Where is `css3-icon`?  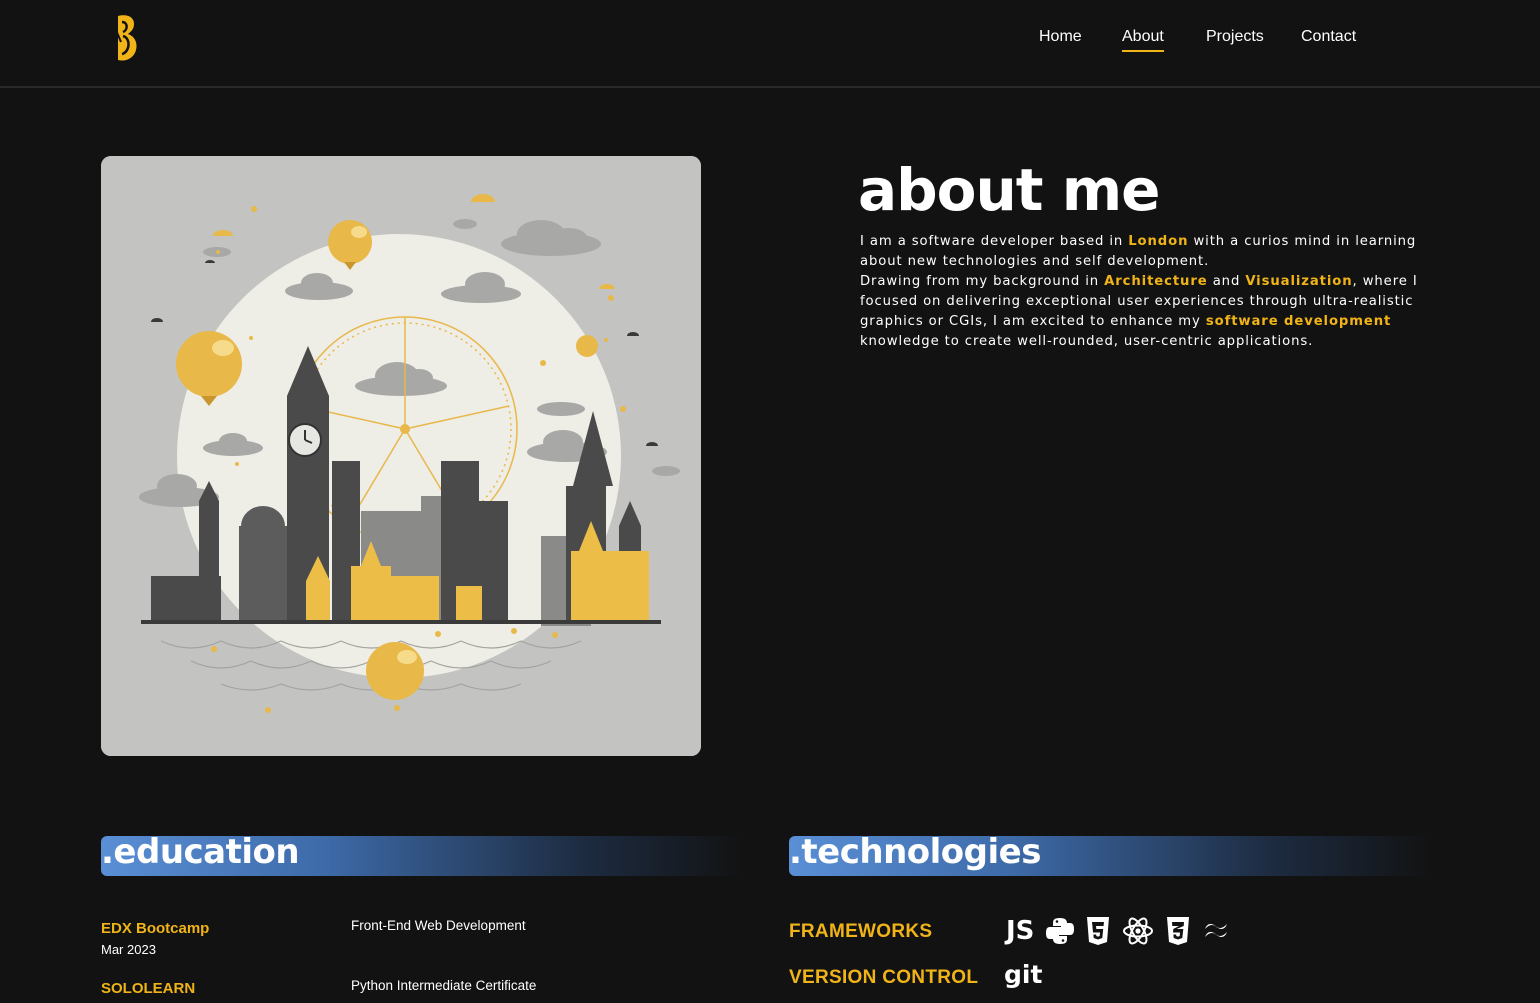
css3-icon is located at coordinates (1178, 931).